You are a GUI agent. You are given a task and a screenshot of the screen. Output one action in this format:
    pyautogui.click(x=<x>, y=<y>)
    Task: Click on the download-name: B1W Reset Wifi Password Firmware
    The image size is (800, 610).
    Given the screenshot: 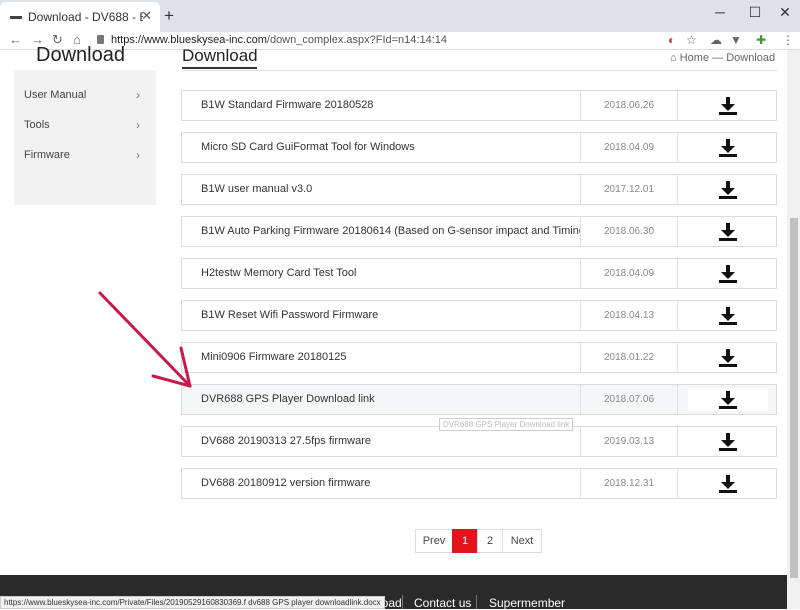 What is the action you would take?
    pyautogui.click(x=391, y=315)
    